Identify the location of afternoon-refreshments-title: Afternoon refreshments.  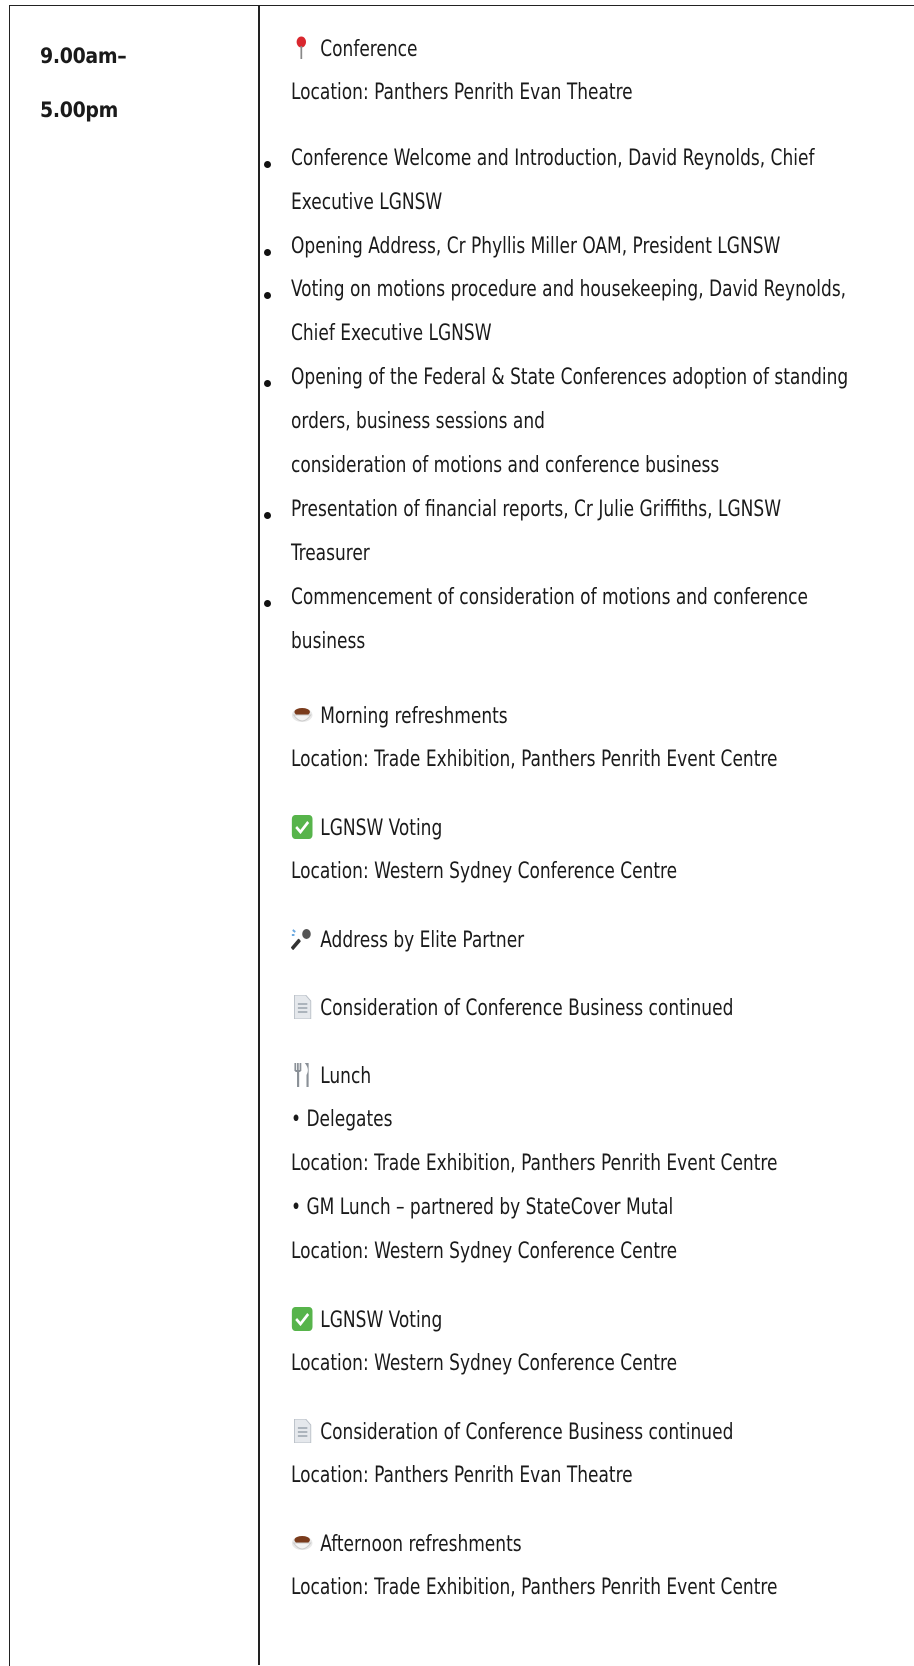
(421, 1544).